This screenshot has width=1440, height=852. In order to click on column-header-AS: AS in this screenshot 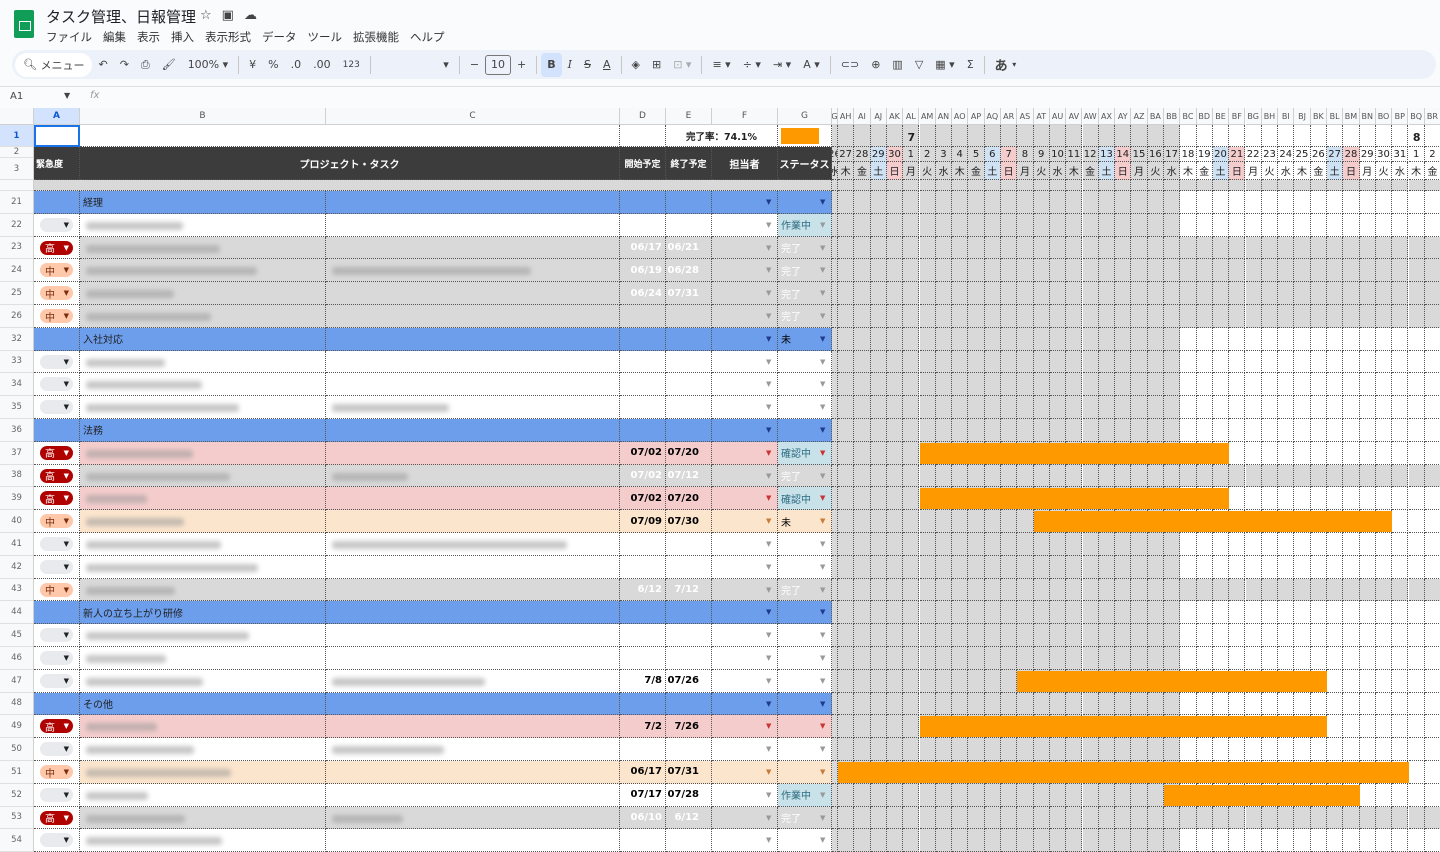, I will do `click(1025, 116)`.